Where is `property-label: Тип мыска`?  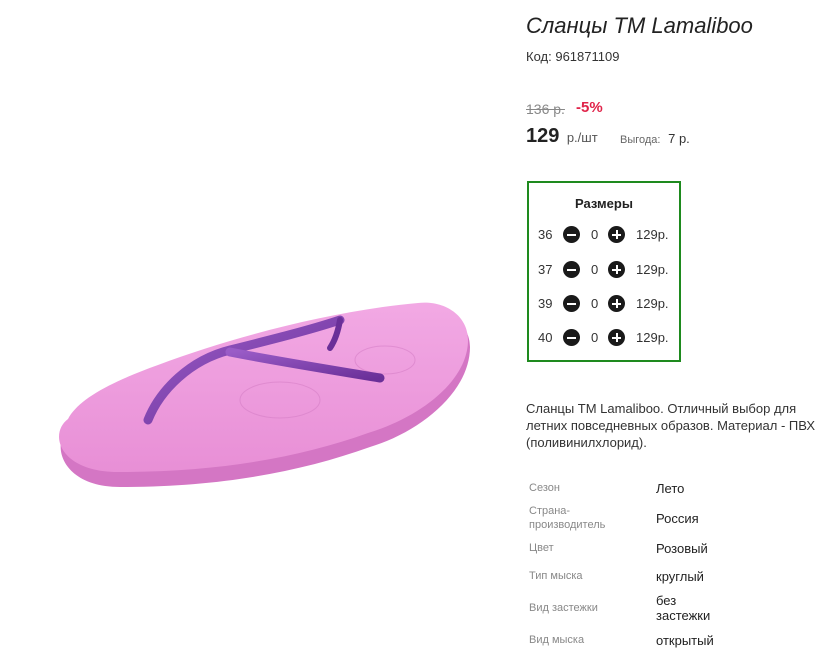 property-label: Тип мыска is located at coordinates (556, 576).